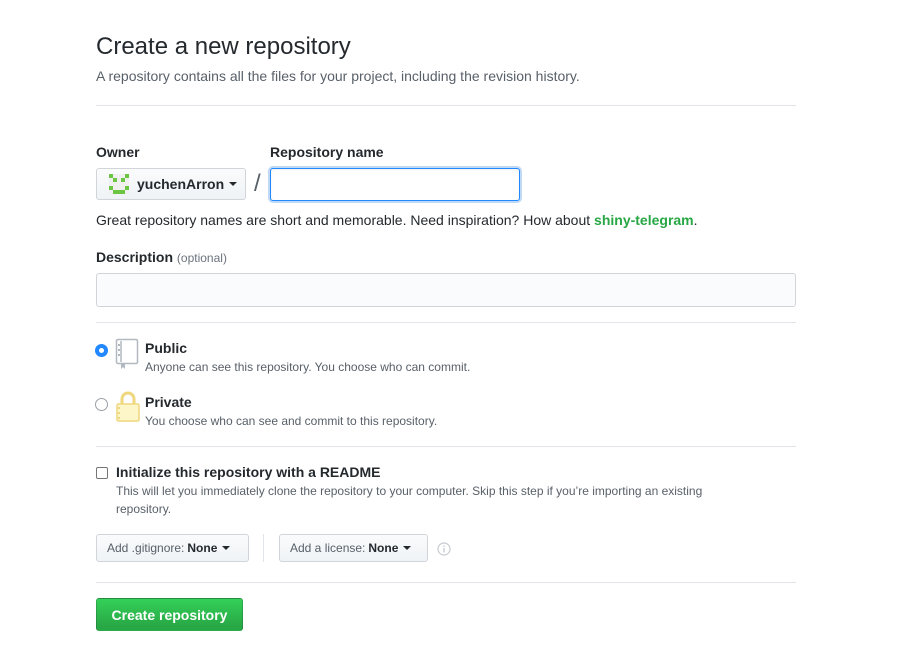 This screenshot has height=657, width=922. Describe the element at coordinates (223, 46) in the screenshot. I see `page-title: Create a new repository` at that location.